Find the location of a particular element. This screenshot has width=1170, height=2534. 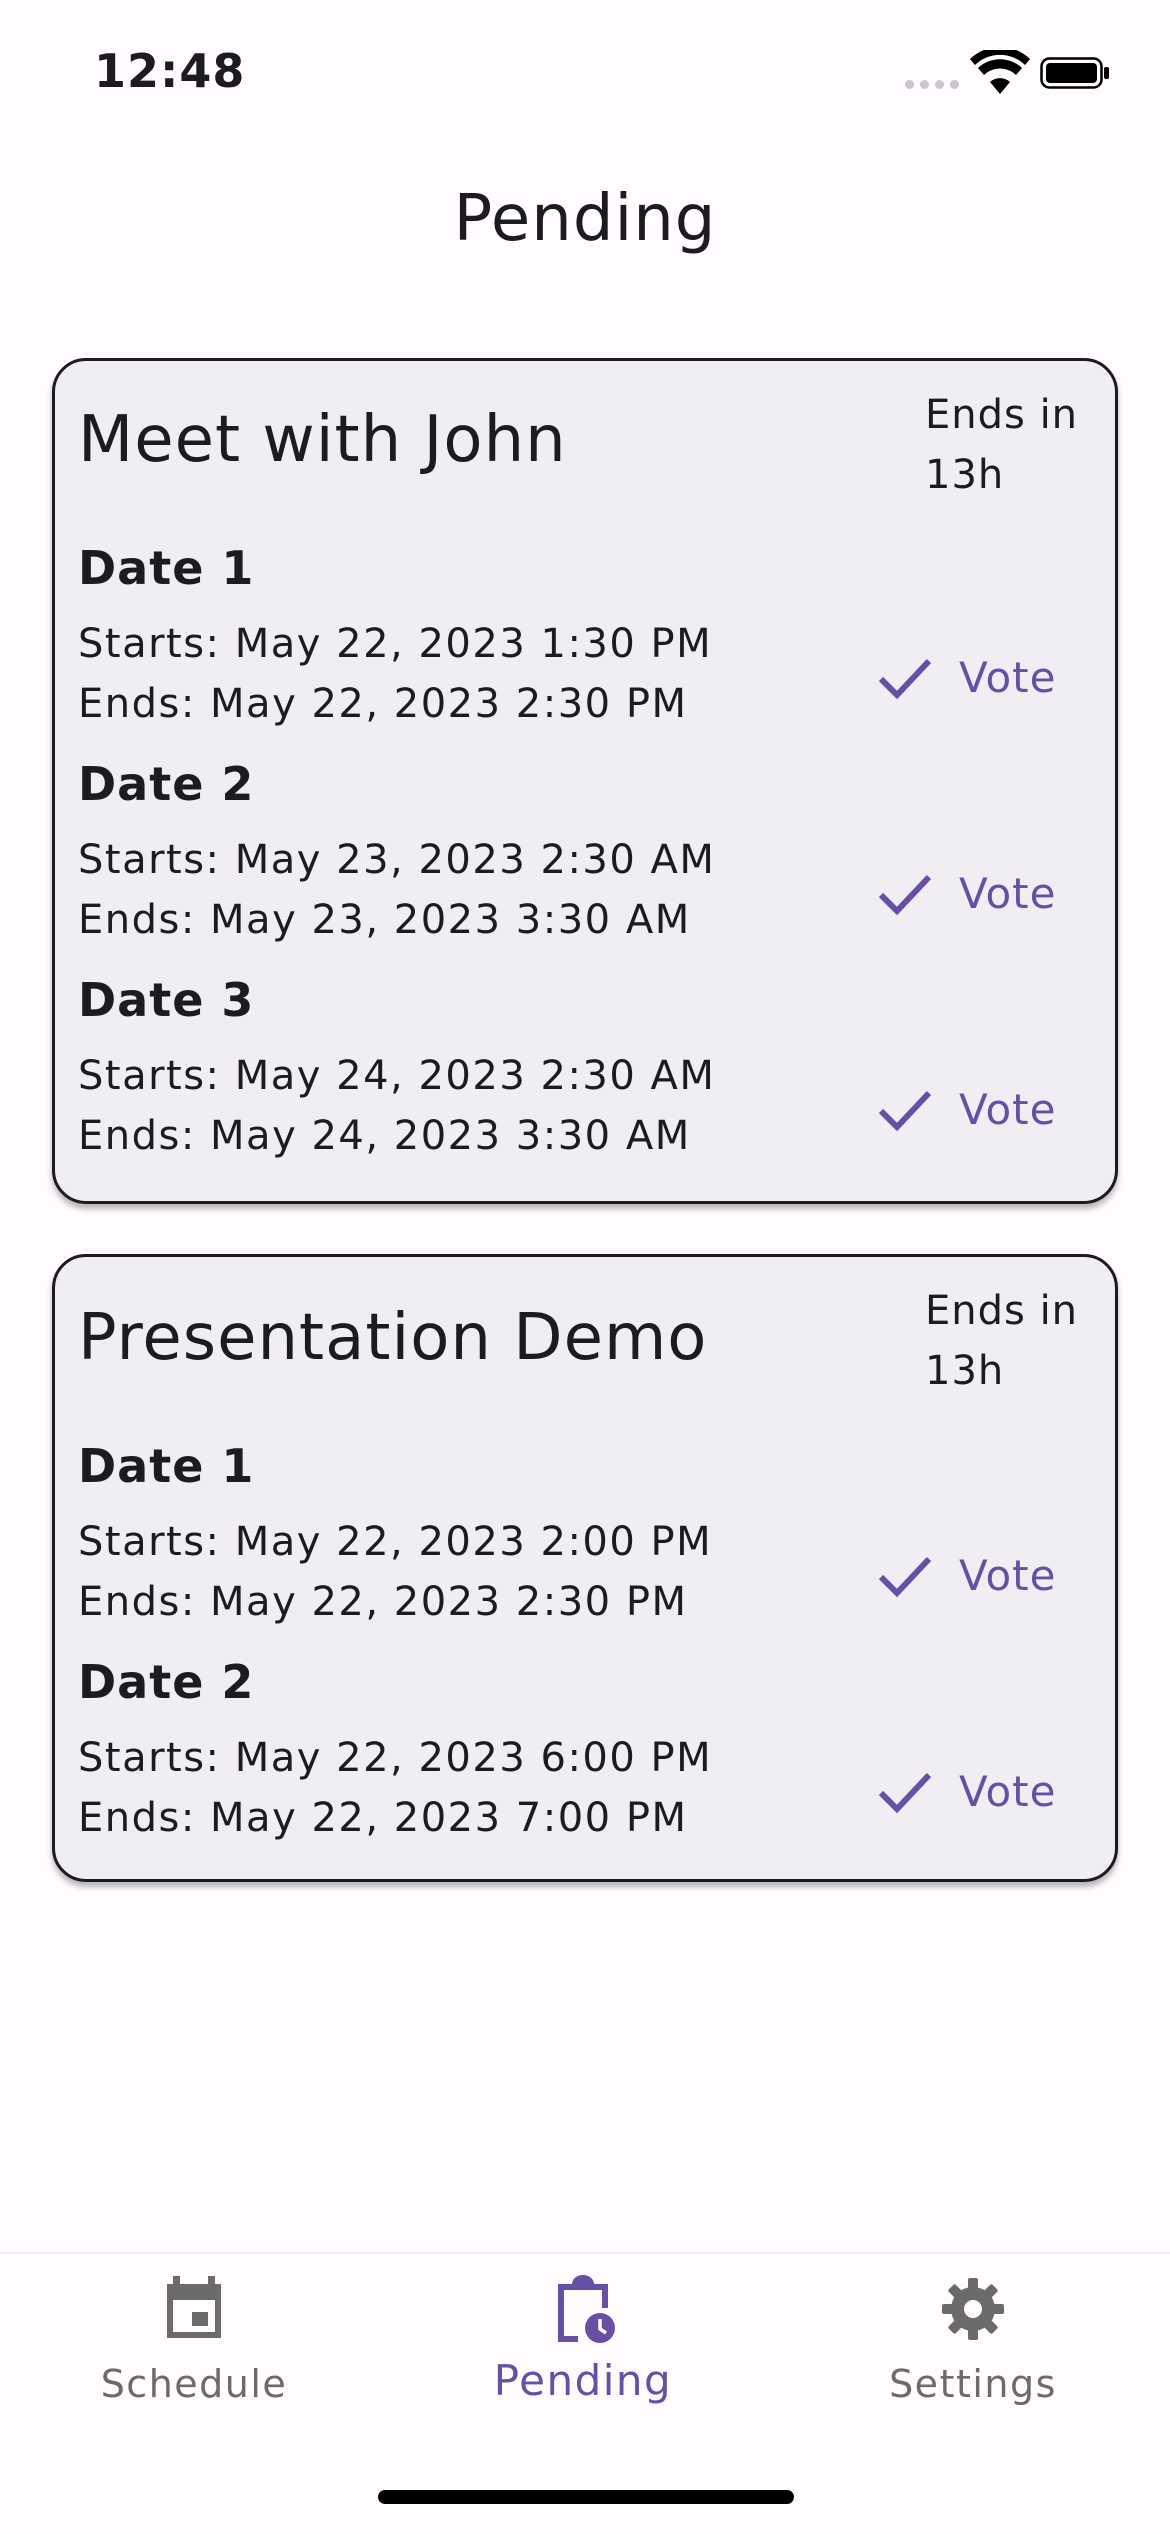

wifi-icon is located at coordinates (1000, 72).